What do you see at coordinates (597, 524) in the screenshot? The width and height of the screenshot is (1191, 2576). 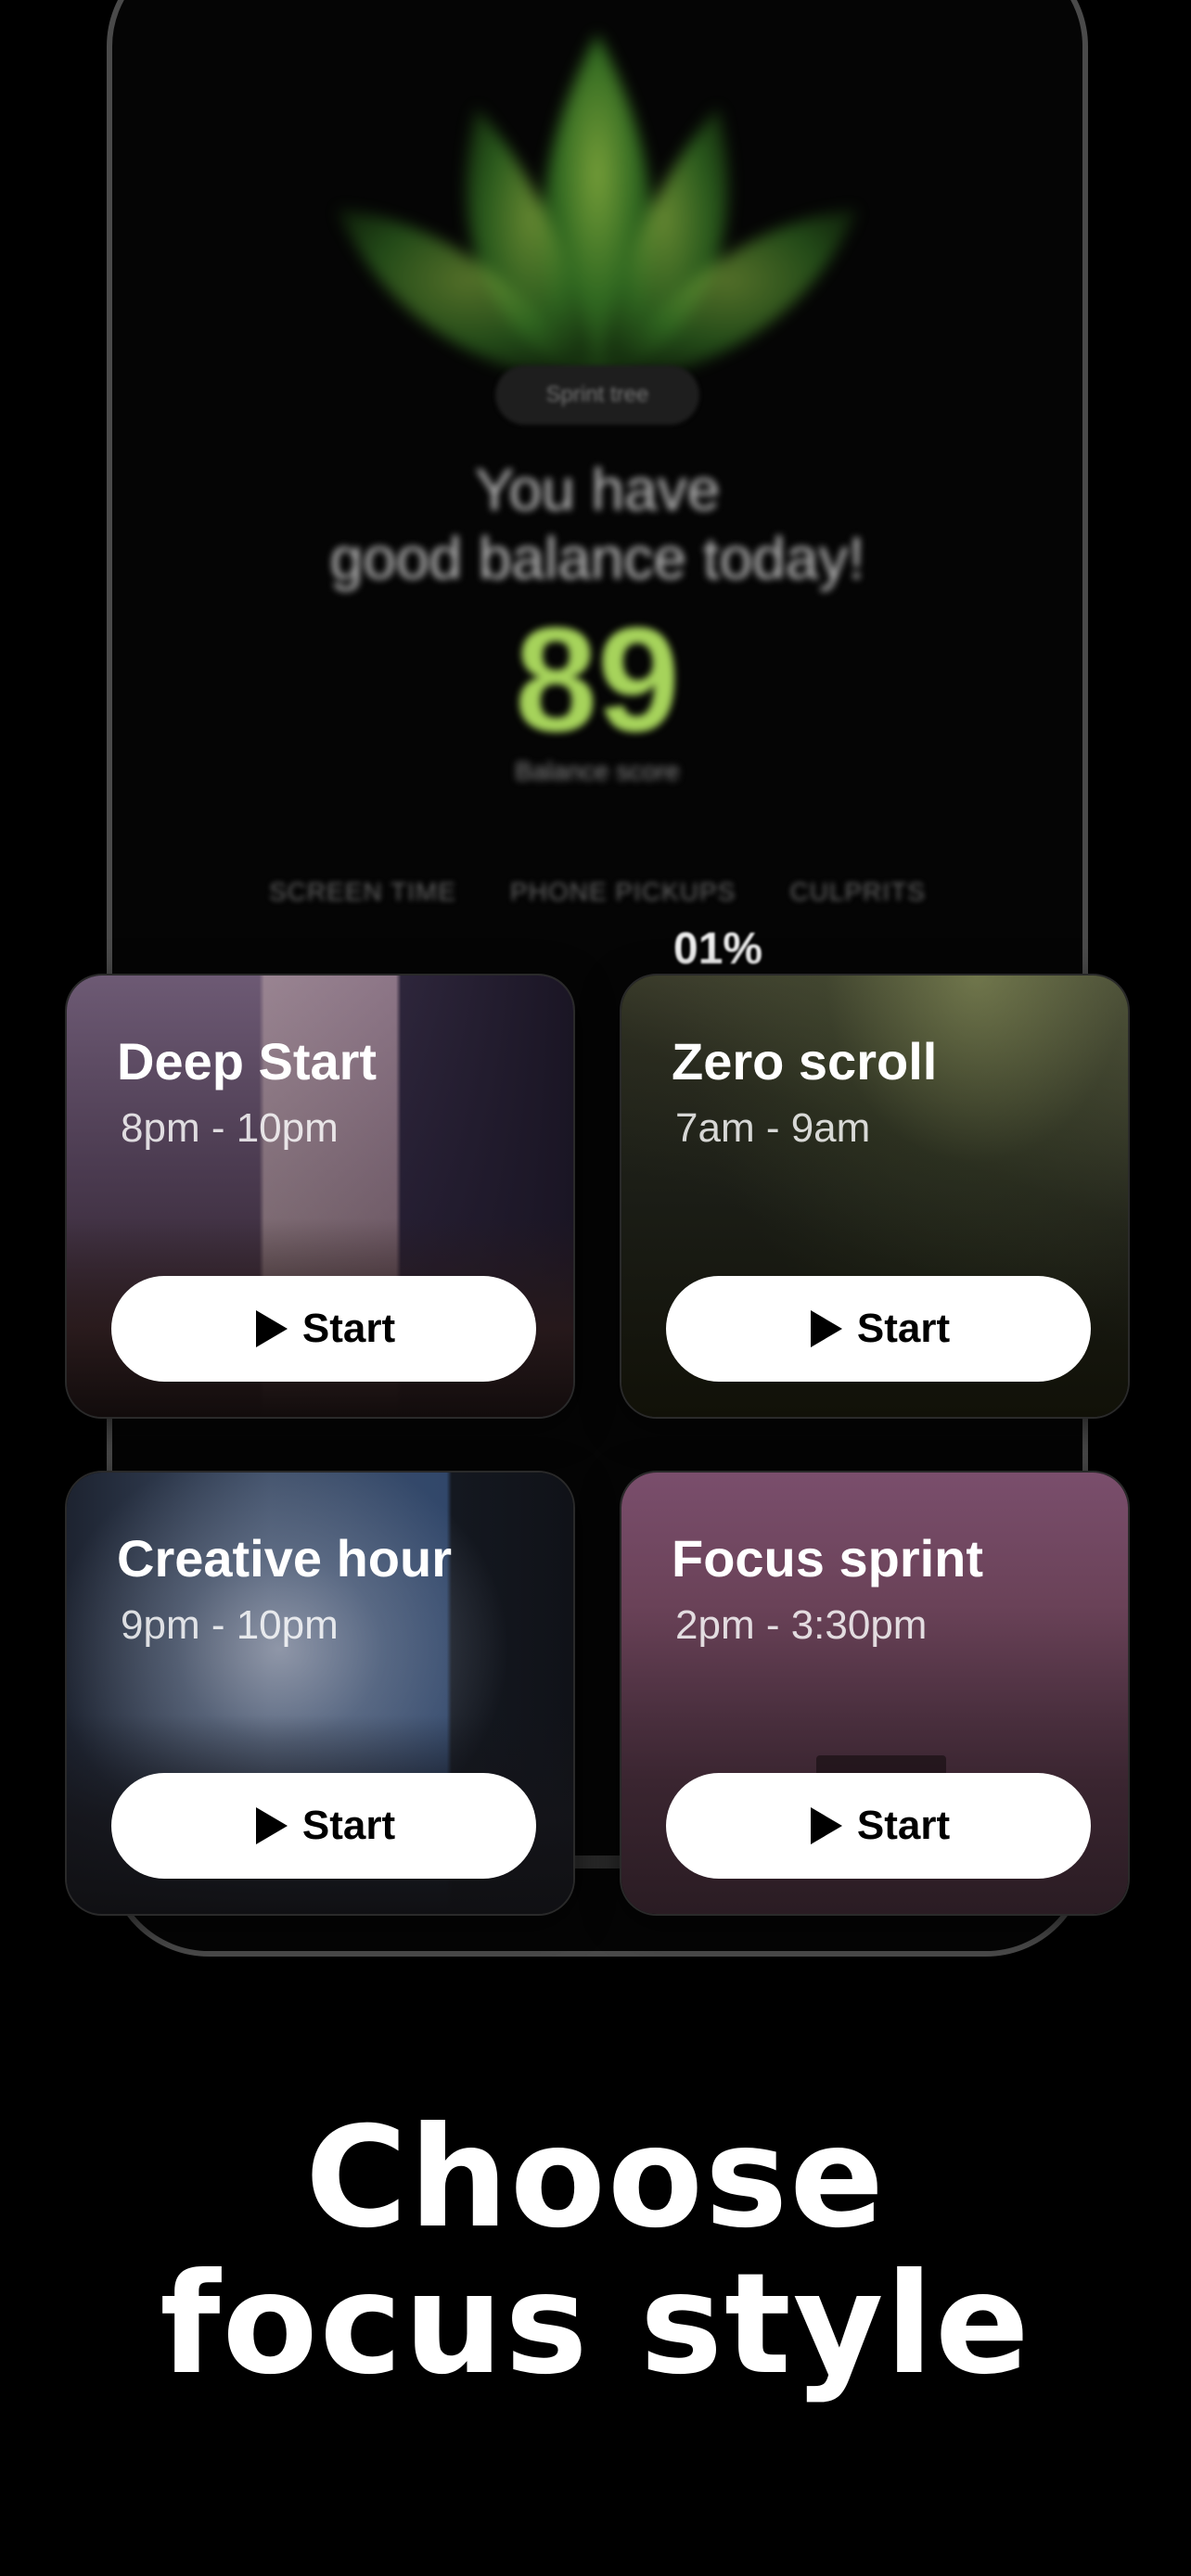 I see `balance-headline: You have good balance today!` at bounding box center [597, 524].